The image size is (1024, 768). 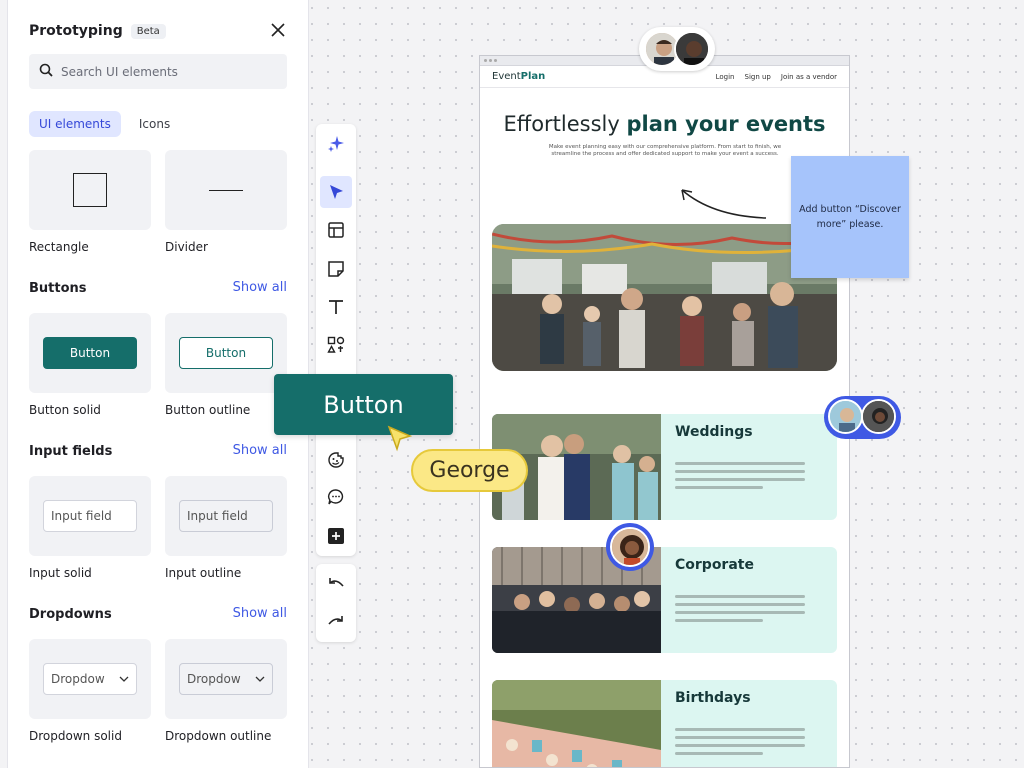 What do you see at coordinates (726, 124) in the screenshot?
I see `hero-title-bold: plan your events` at bounding box center [726, 124].